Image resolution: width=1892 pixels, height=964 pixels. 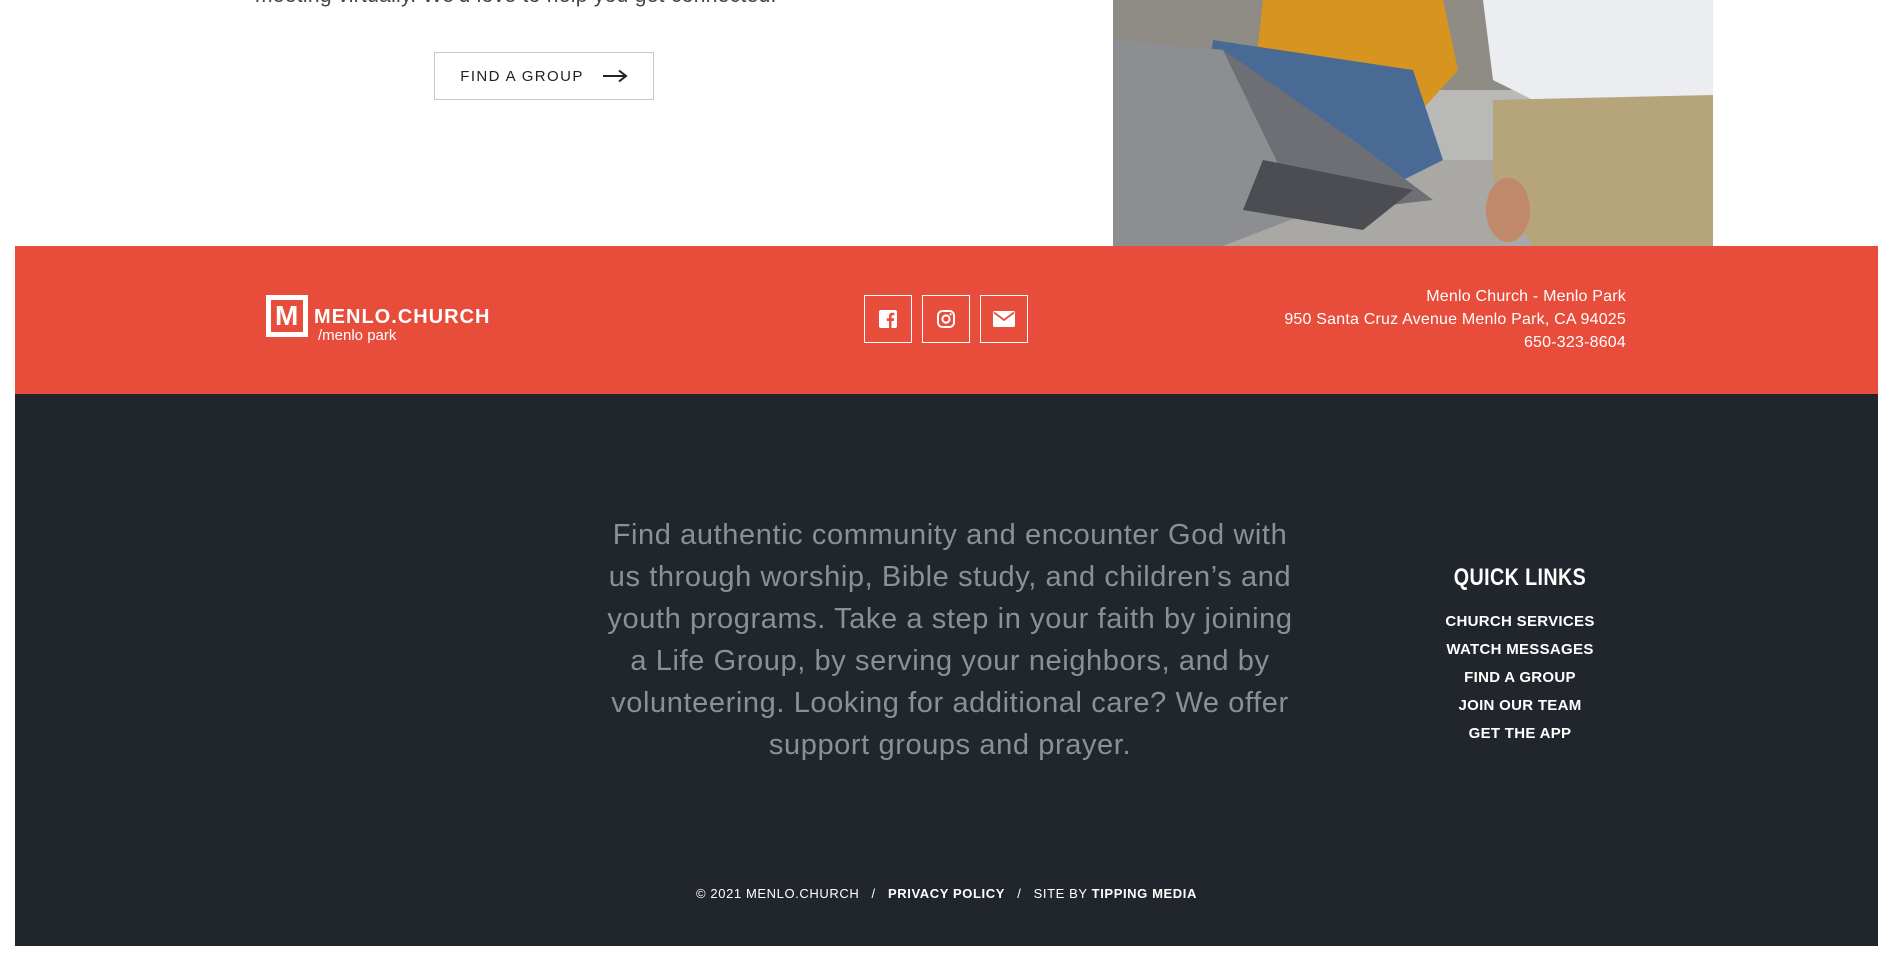 What do you see at coordinates (1413, 123) in the screenshot?
I see `community-photo` at bounding box center [1413, 123].